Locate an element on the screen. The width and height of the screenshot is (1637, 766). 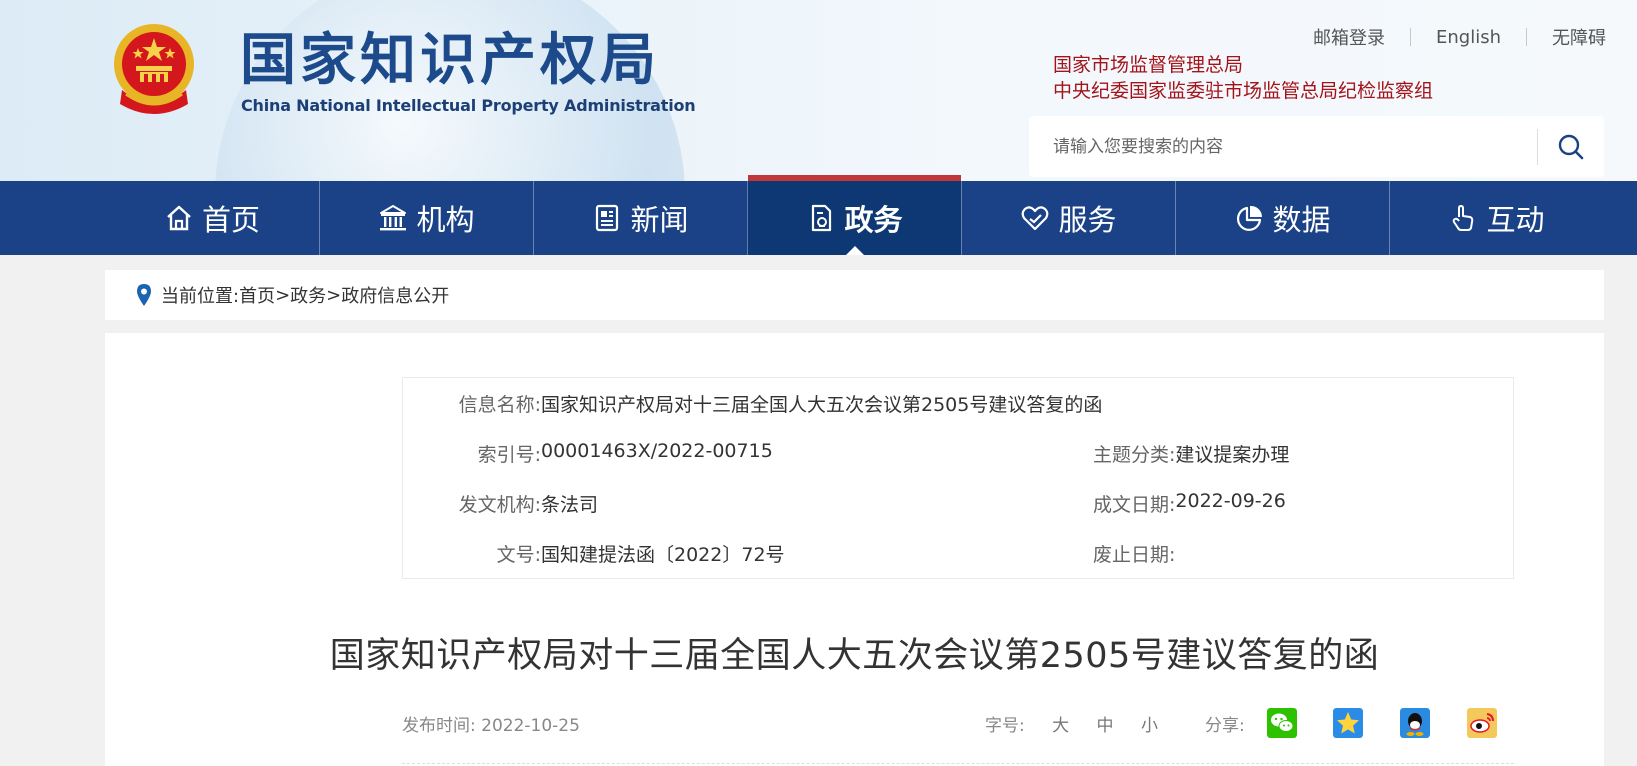
info-date-label: 成文日期: is located at coordinates (1134, 505).